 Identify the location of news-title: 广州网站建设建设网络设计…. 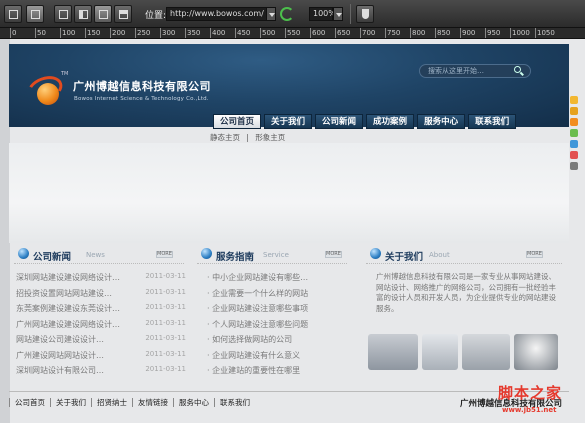
(68, 327).